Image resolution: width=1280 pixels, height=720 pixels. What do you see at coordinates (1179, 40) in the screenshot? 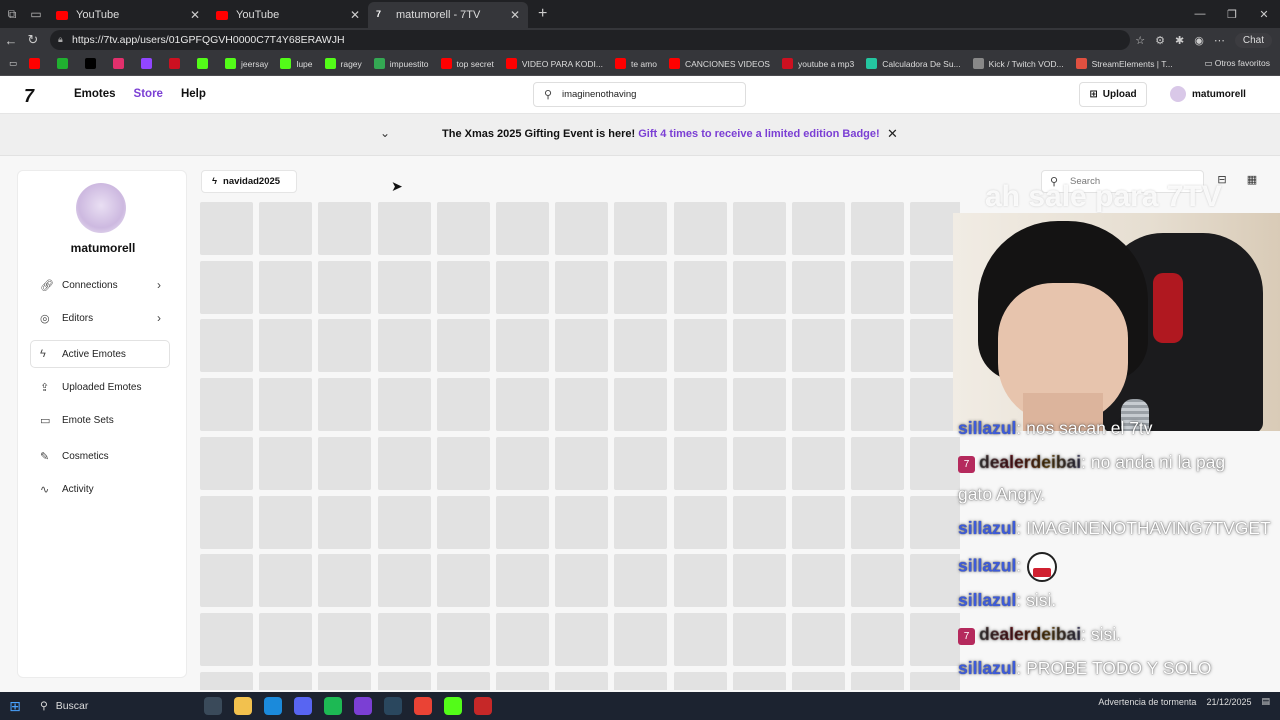
I see `puzzle-icon: ✱` at bounding box center [1179, 40].